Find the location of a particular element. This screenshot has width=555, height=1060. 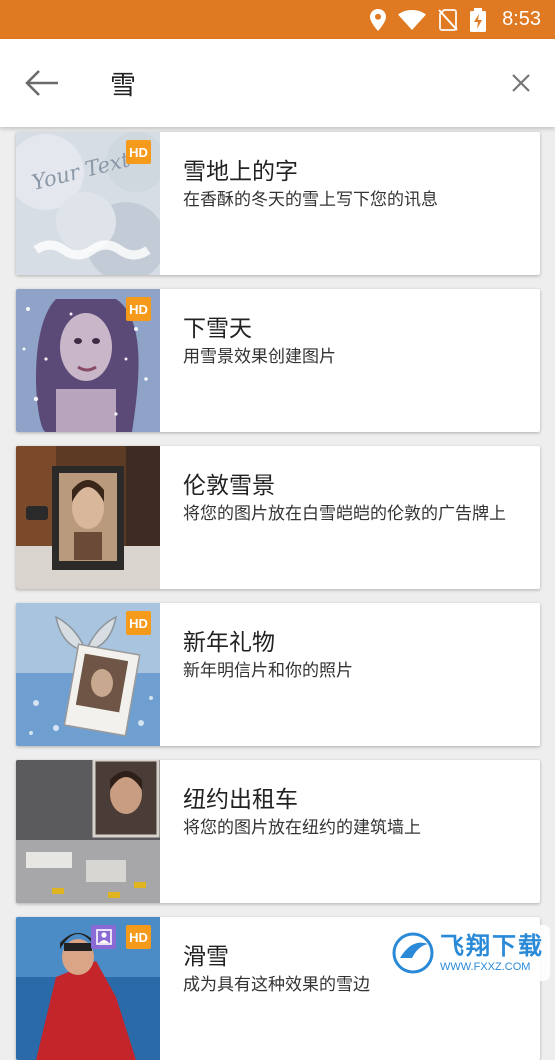

wifi-icon is located at coordinates (412, 19).